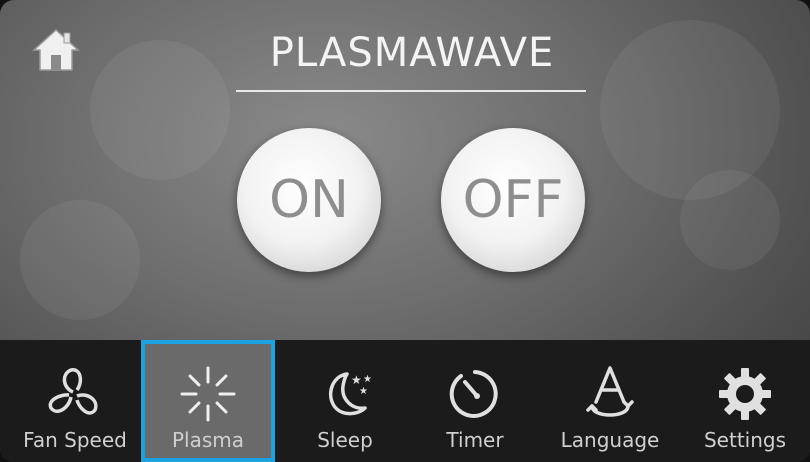 The width and height of the screenshot is (810, 462). Describe the element at coordinates (610, 391) in the screenshot. I see `language-icon` at that location.